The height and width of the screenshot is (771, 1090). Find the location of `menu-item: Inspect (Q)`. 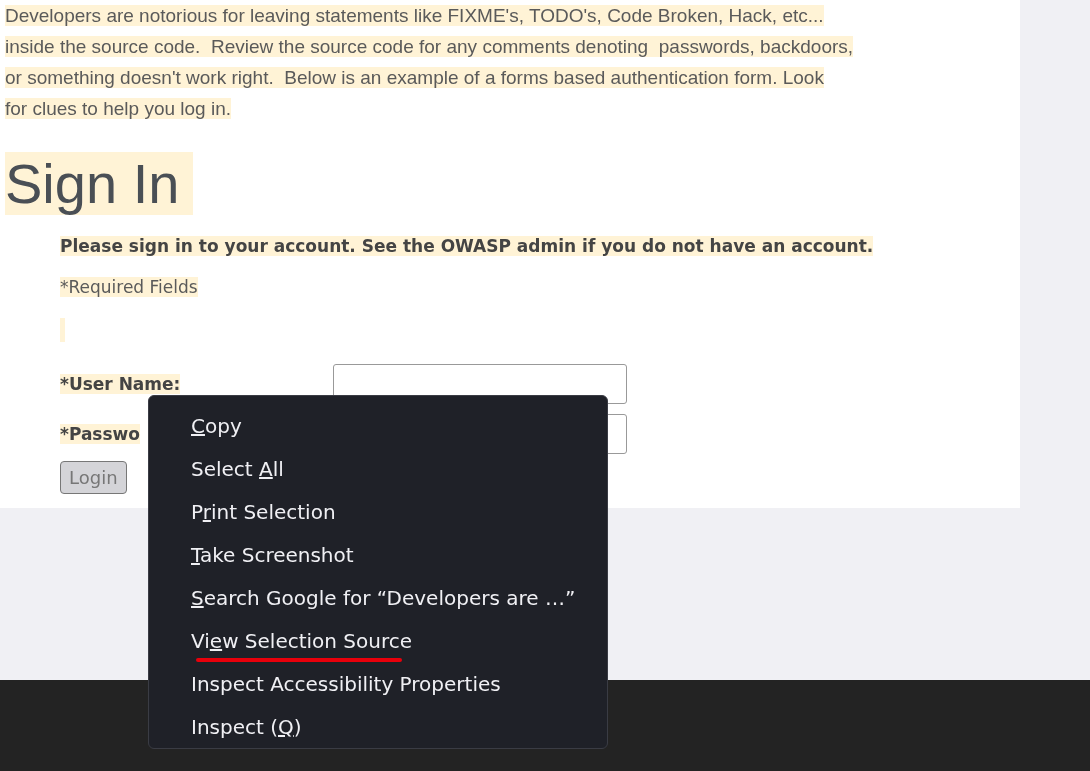

menu-item: Inspect (Q) is located at coordinates (246, 726).